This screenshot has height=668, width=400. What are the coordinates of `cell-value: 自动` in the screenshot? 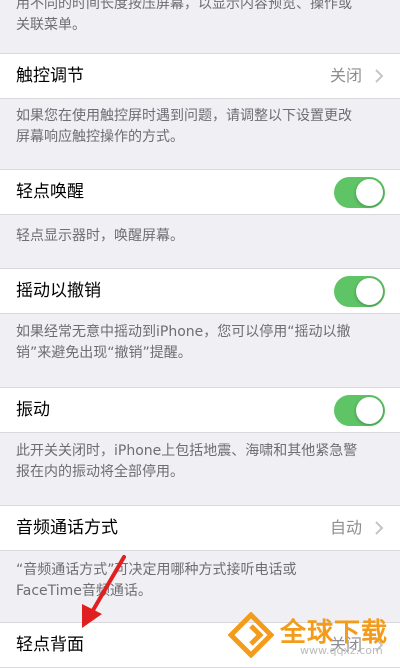 It's located at (345, 527).